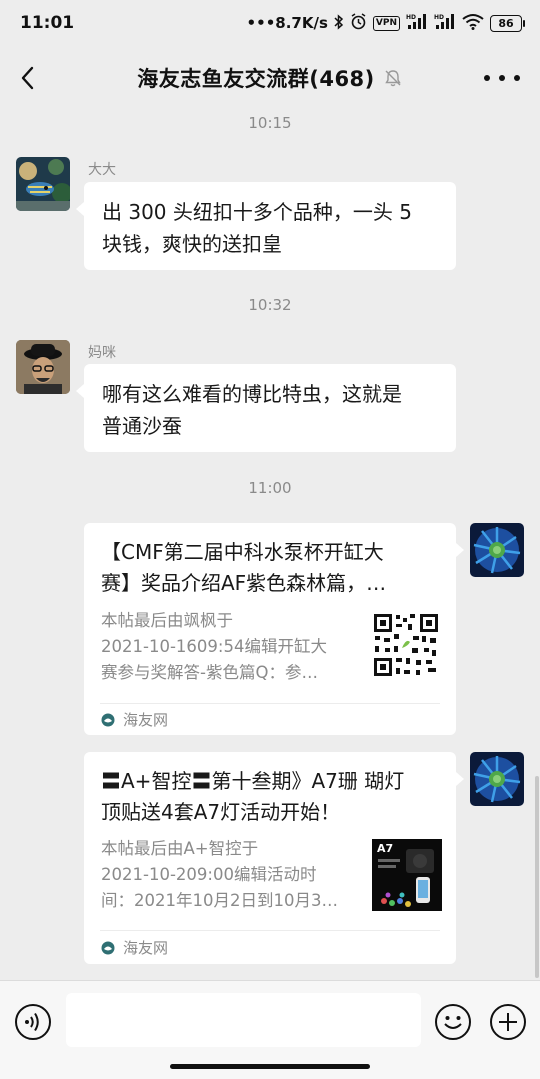 This screenshot has height=1079, width=540. I want to click on voice-input-button, so click(33, 1022).